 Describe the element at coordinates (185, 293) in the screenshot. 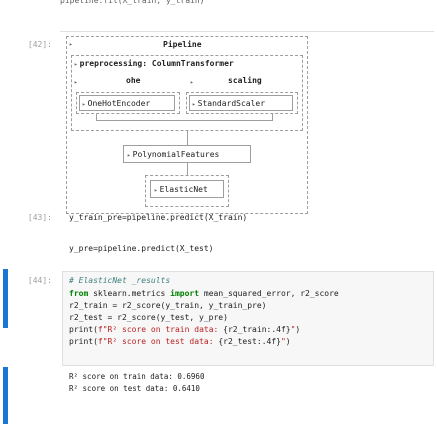

I see `keyword-import: import` at that location.